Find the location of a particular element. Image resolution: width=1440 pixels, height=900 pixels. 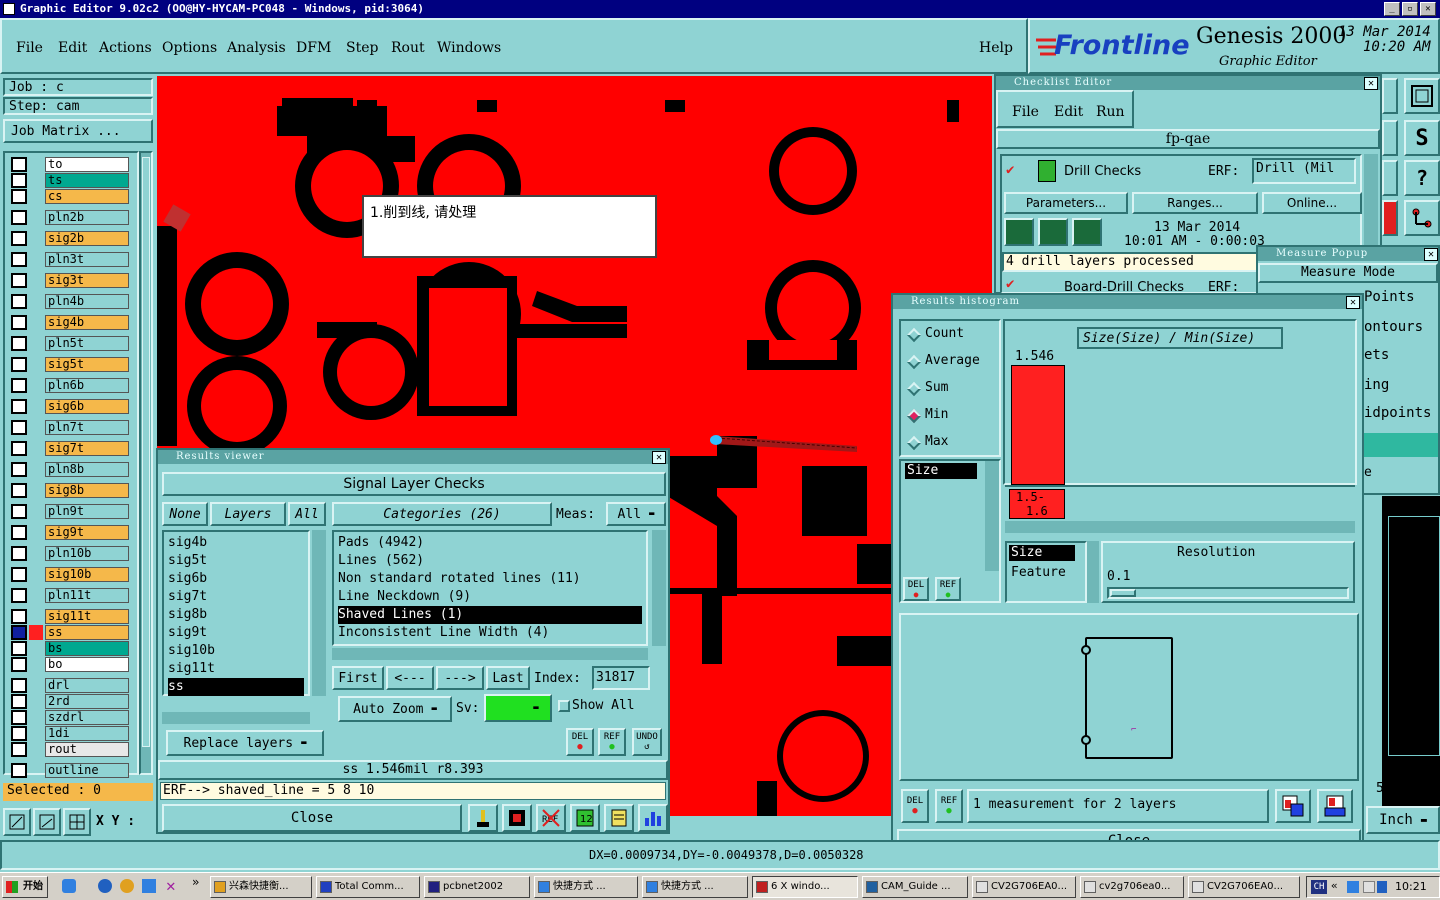

results-viewer-close-button: Close is located at coordinates (312, 818).